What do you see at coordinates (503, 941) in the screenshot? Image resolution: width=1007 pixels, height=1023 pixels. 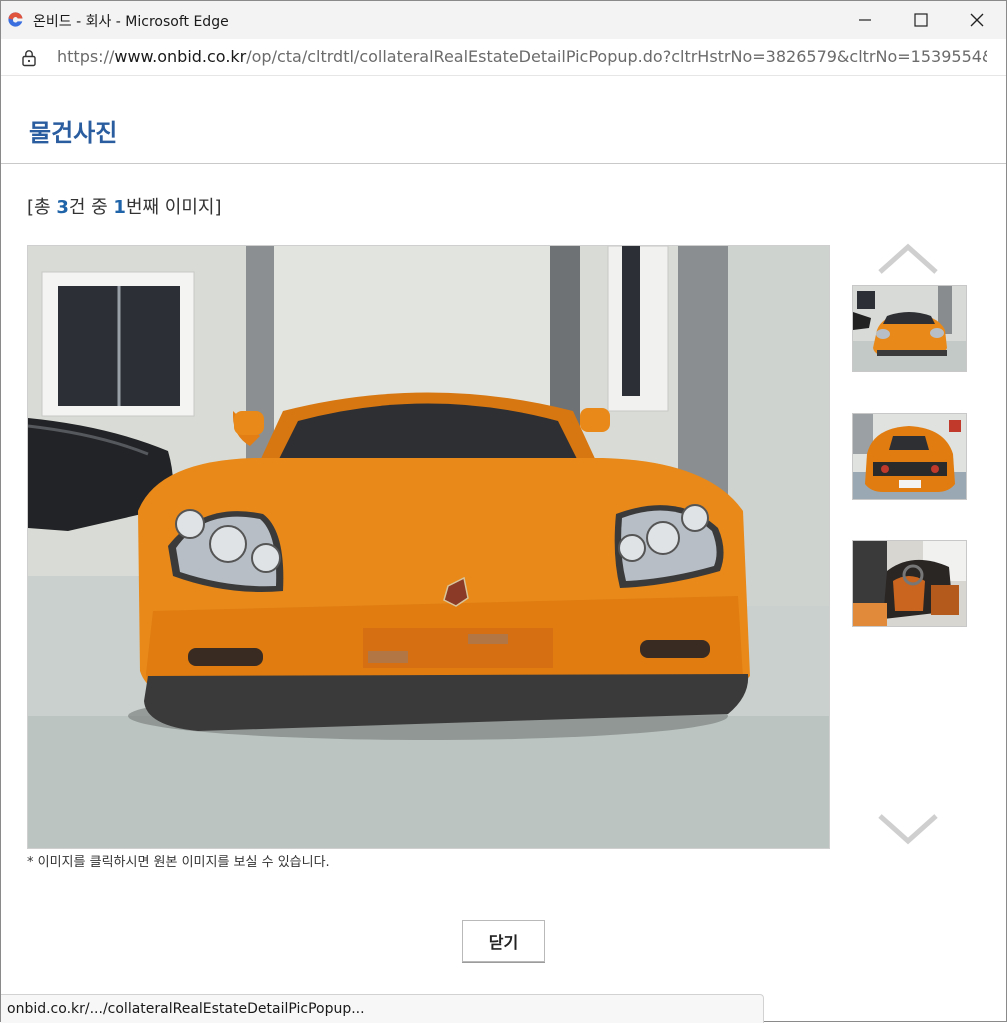 I see `close-button: 닫기` at bounding box center [503, 941].